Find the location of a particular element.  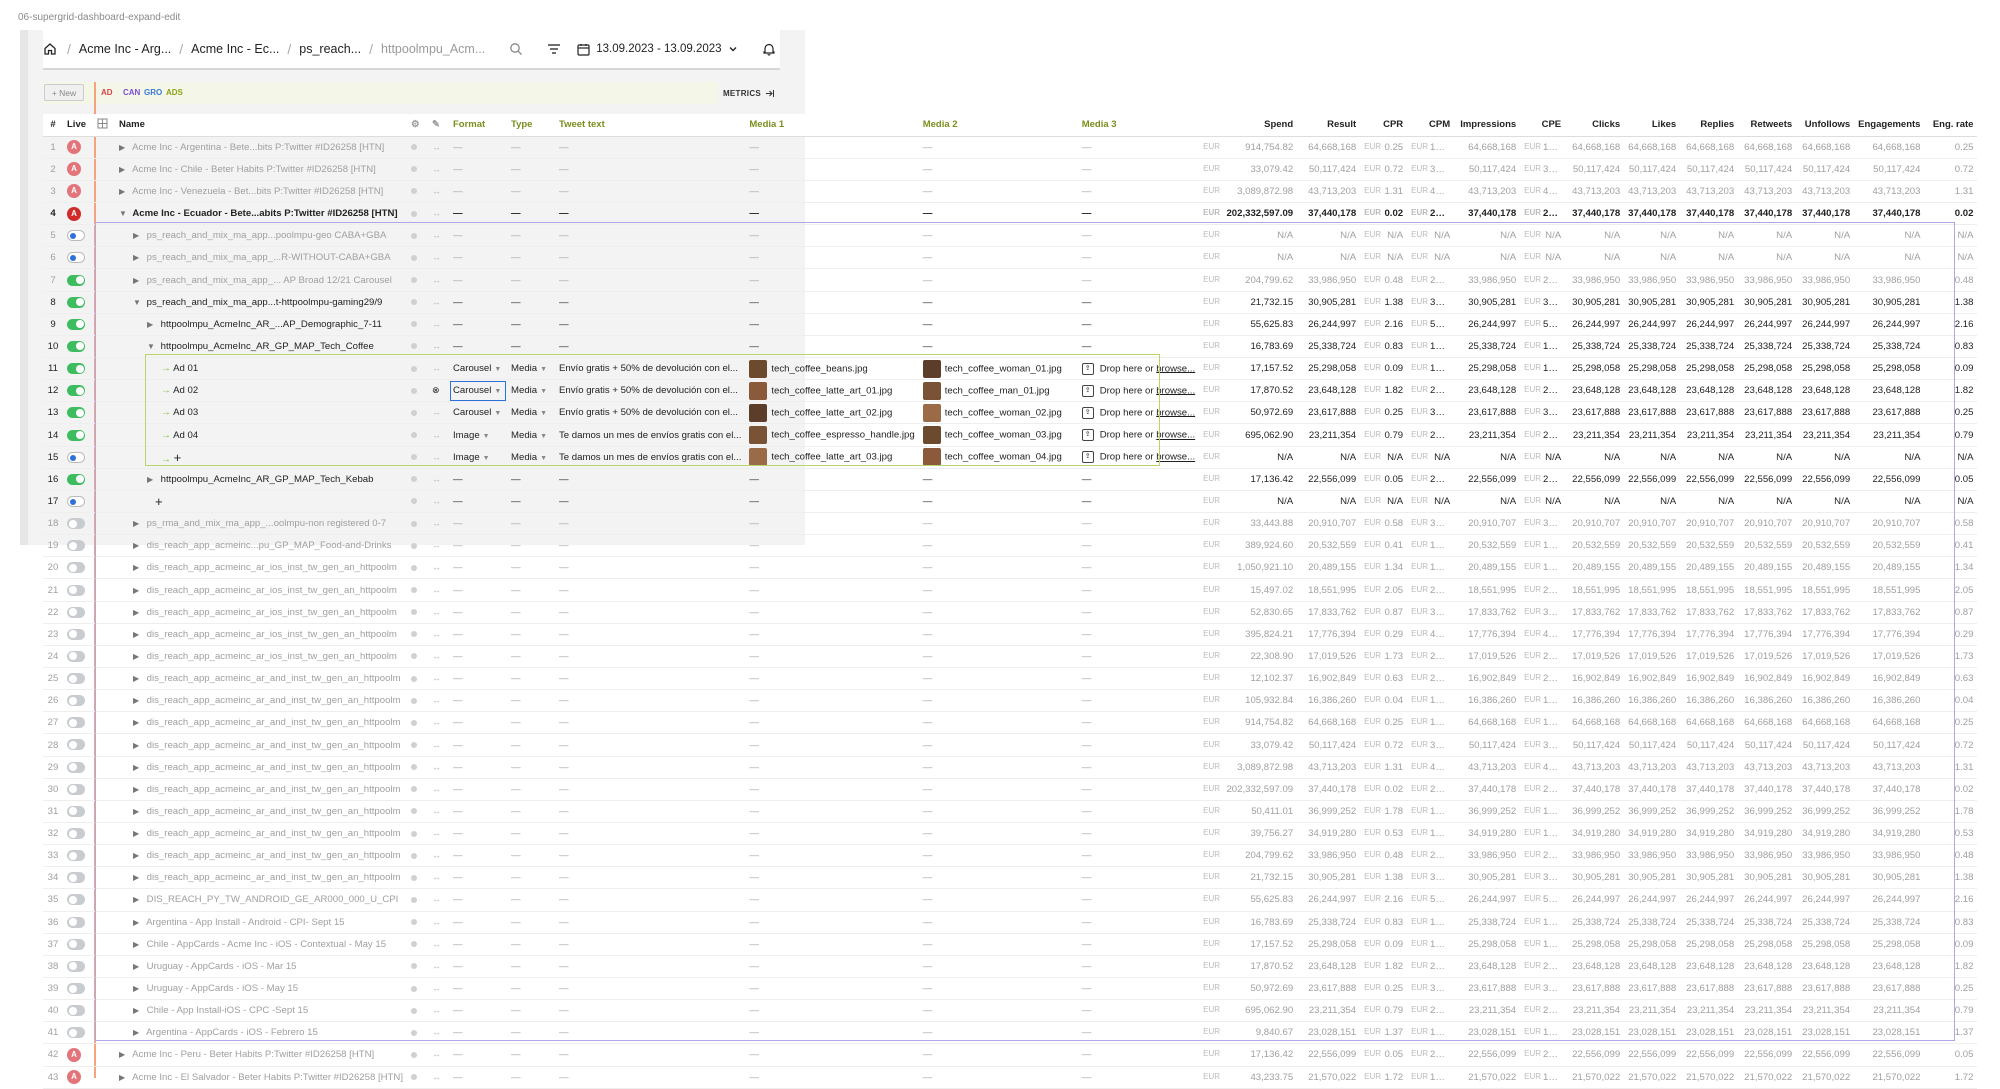

add-row-icon: + is located at coordinates (159, 501).